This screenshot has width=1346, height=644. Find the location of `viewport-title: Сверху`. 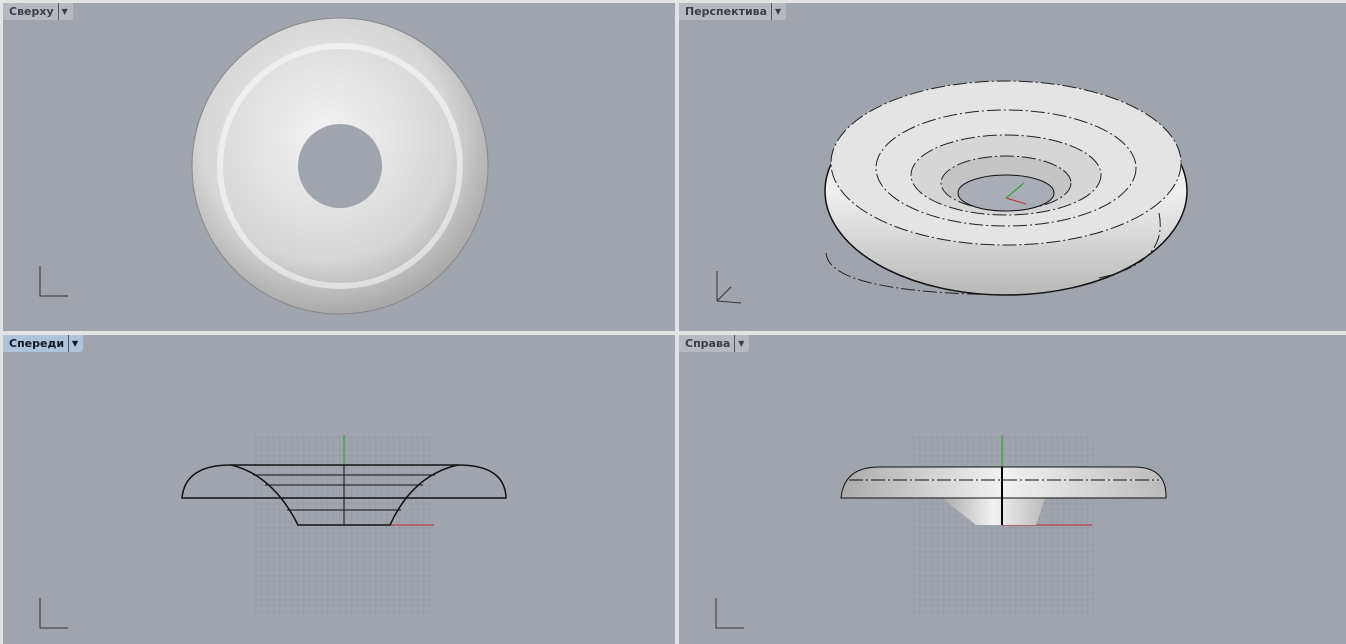

viewport-title: Сверху is located at coordinates (31, 11).